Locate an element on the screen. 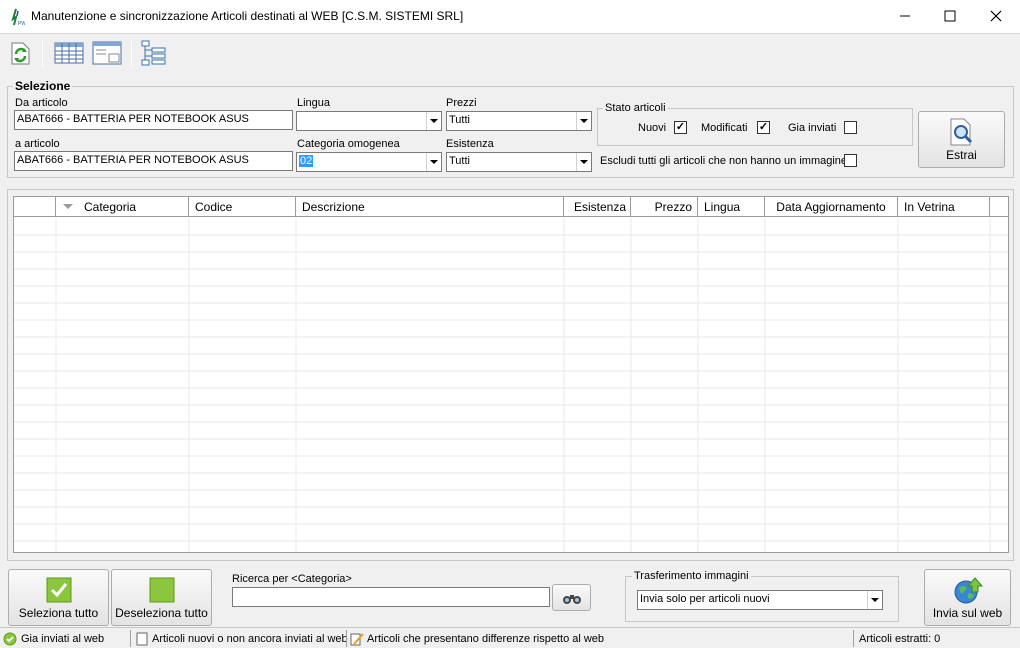 Image resolution: width=1020 pixels, height=648 pixels. categoria-value: 02 is located at coordinates (306, 161).